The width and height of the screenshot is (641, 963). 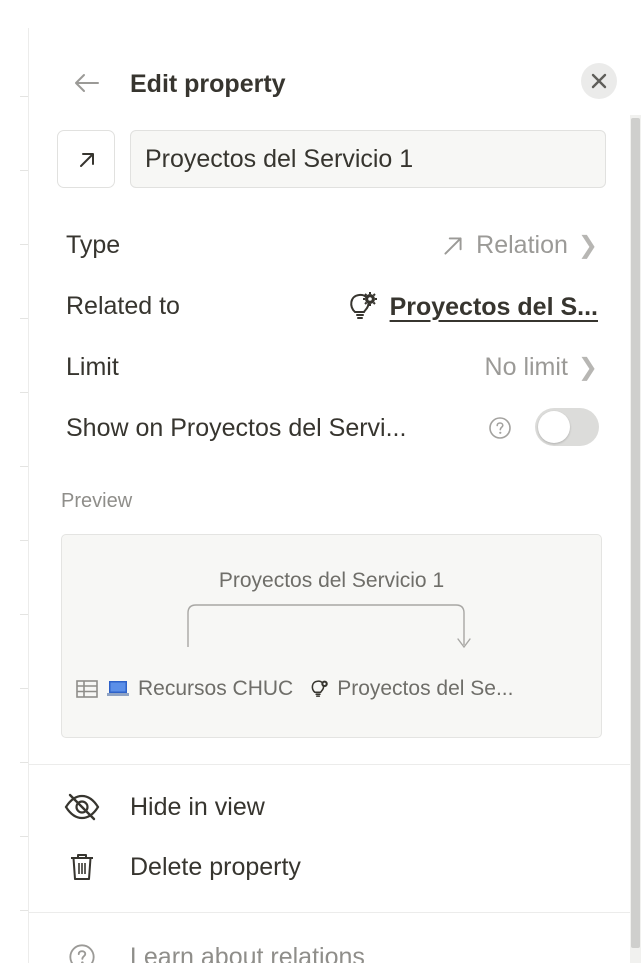 I want to click on laptop-icon, so click(x=118, y=688).